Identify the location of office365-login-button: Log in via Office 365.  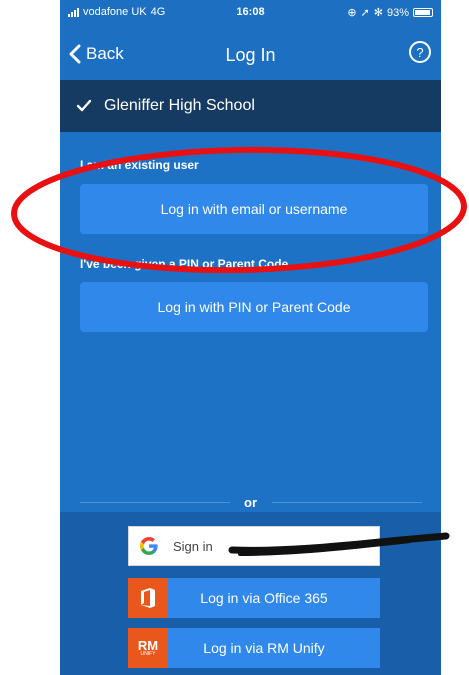
(254, 598).